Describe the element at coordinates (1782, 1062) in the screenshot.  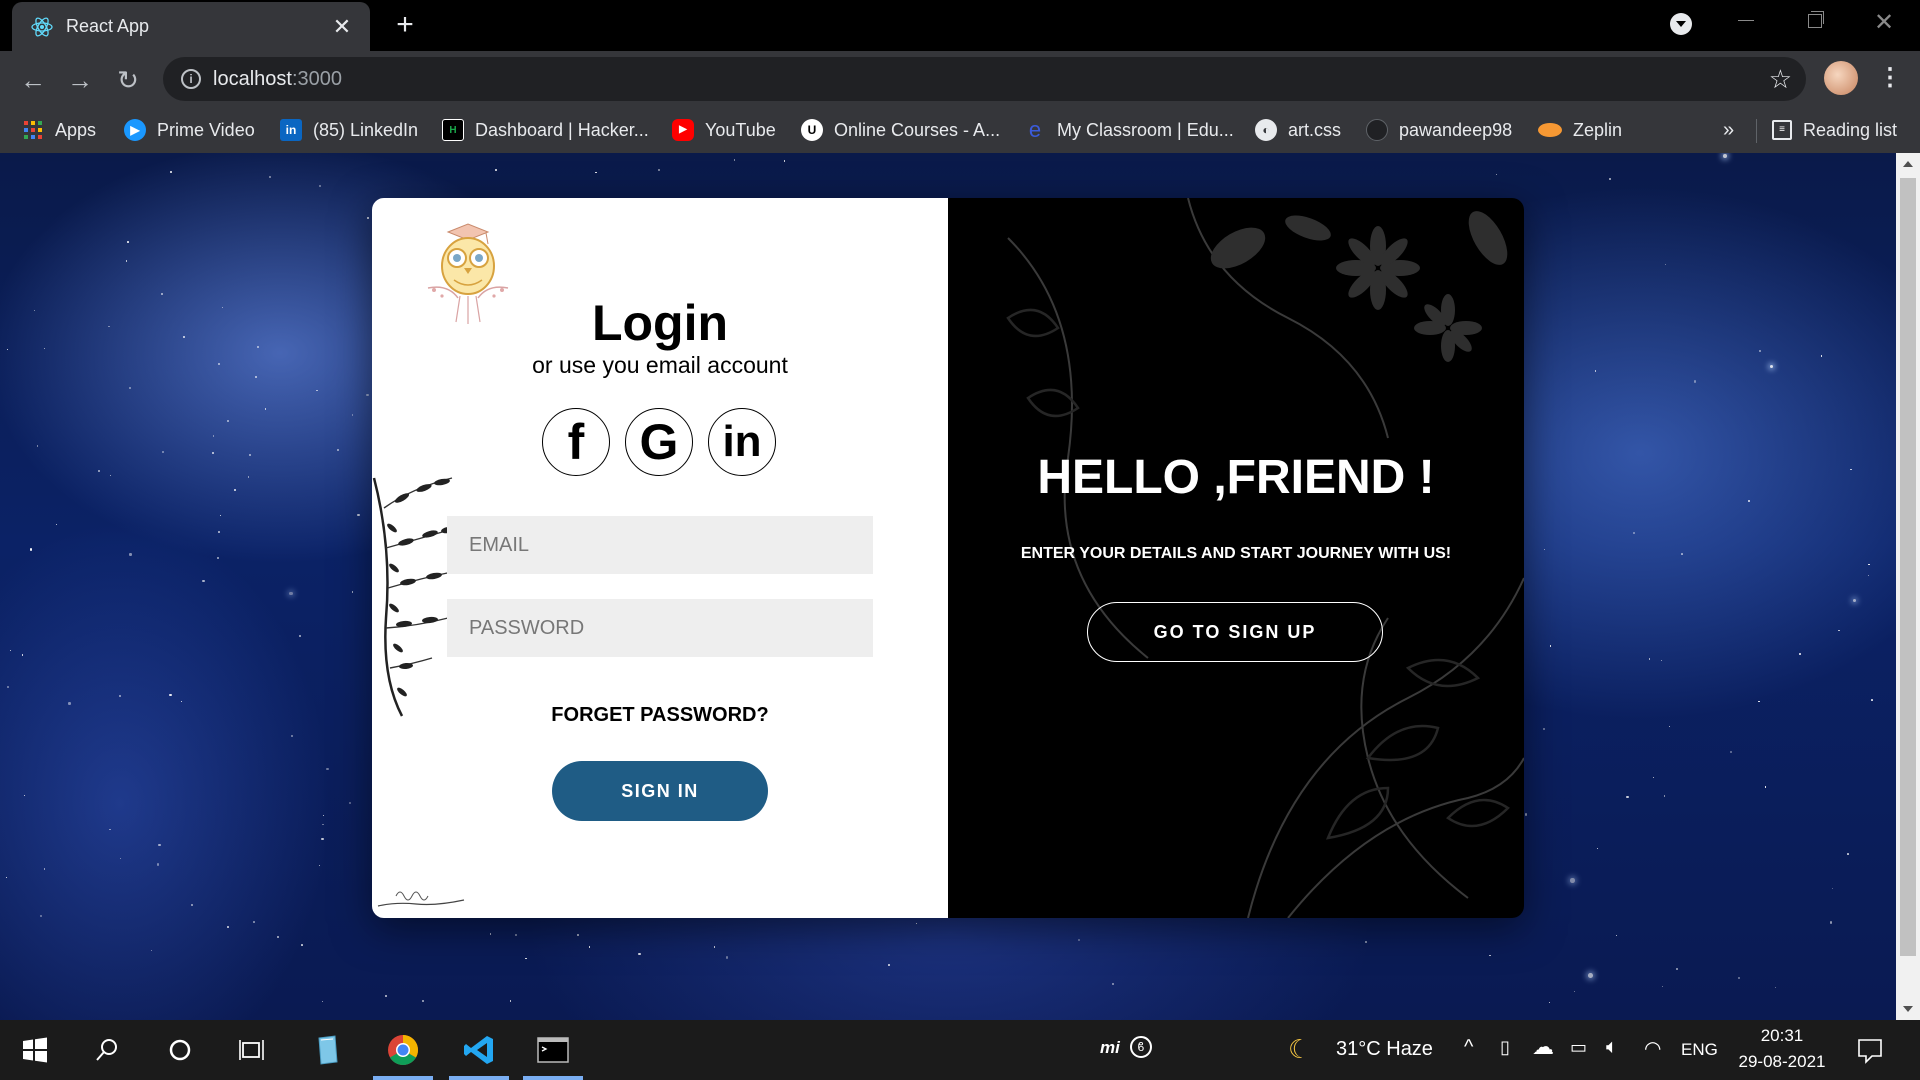
I see `clock-date: 29-08-2021` at that location.